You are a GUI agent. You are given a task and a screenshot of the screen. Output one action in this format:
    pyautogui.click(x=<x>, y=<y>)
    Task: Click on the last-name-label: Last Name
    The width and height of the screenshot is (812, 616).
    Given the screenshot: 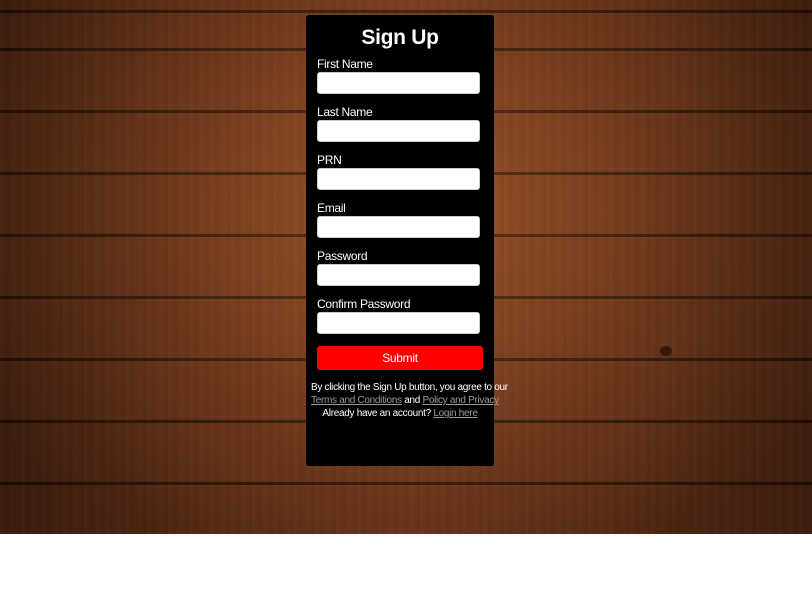 What is the action you would take?
    pyautogui.click(x=345, y=112)
    